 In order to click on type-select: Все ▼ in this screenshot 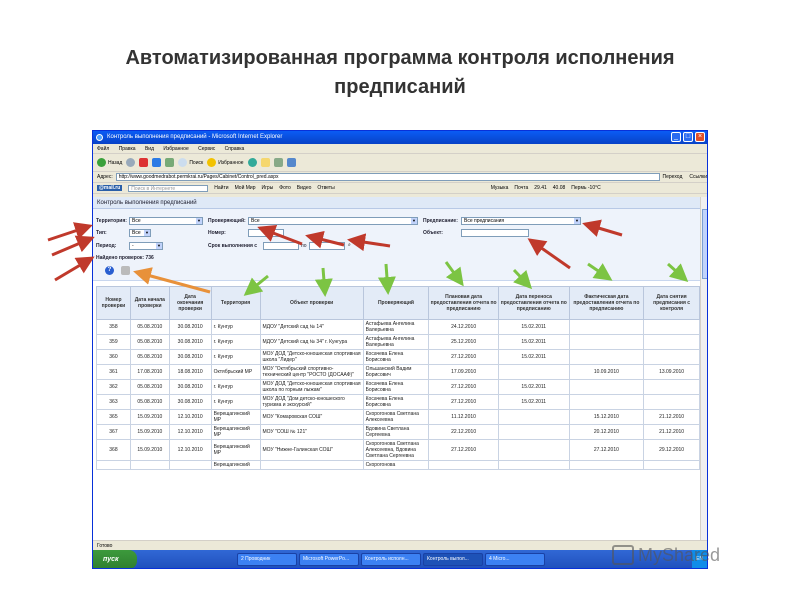, I will do `click(140, 233)`.